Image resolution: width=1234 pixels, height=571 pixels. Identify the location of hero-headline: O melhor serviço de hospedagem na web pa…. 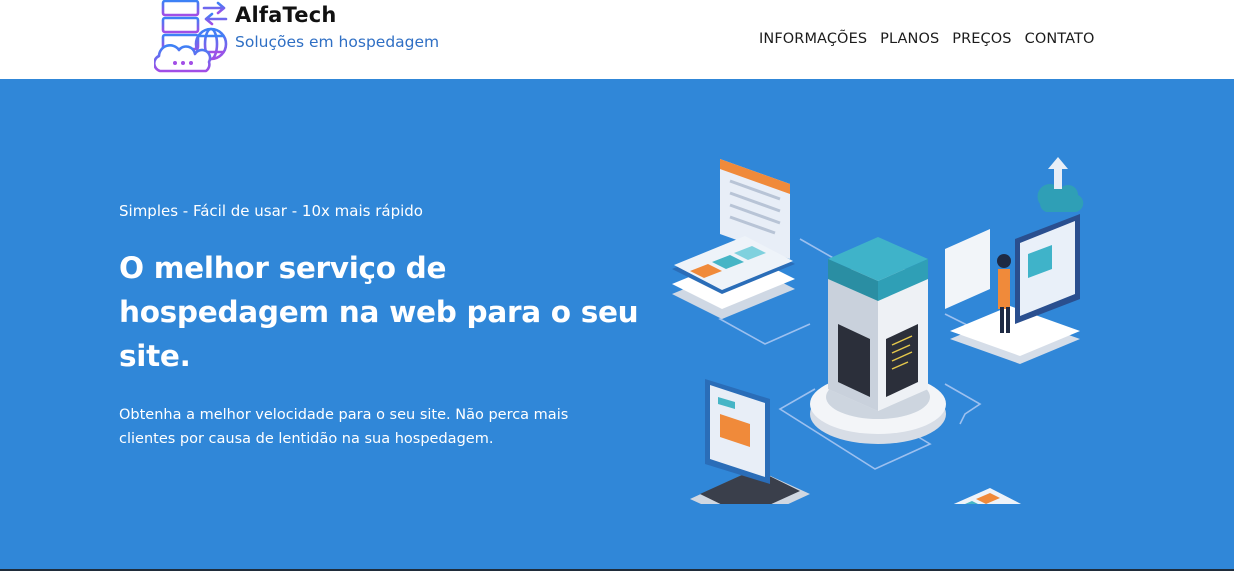
(379, 312).